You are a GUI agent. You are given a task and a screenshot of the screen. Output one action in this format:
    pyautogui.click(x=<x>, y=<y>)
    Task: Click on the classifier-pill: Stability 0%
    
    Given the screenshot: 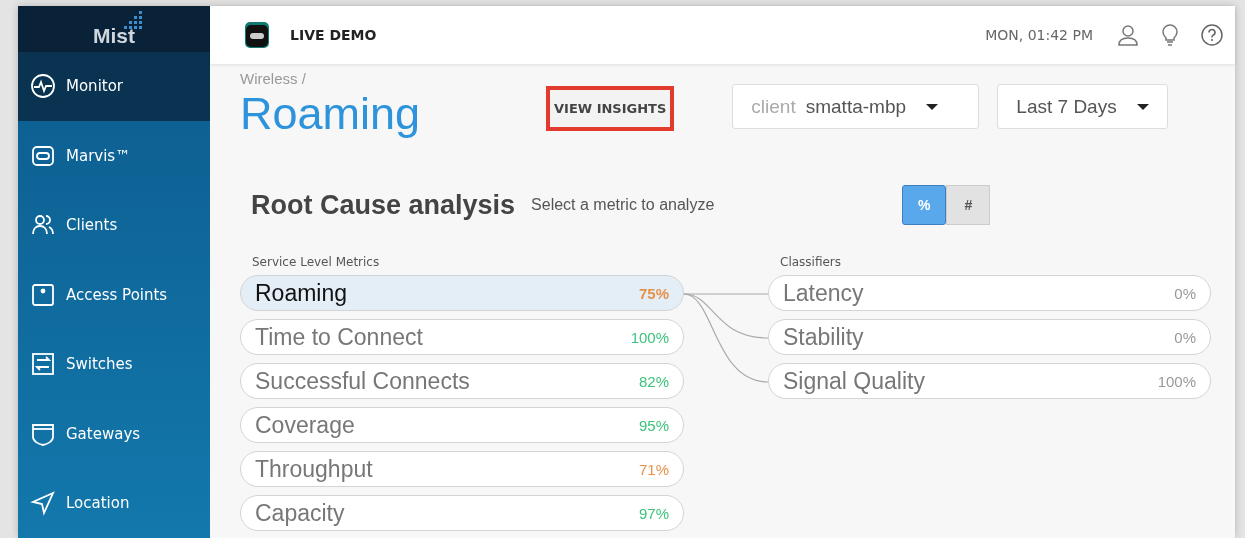 What is the action you would take?
    pyautogui.click(x=989, y=337)
    